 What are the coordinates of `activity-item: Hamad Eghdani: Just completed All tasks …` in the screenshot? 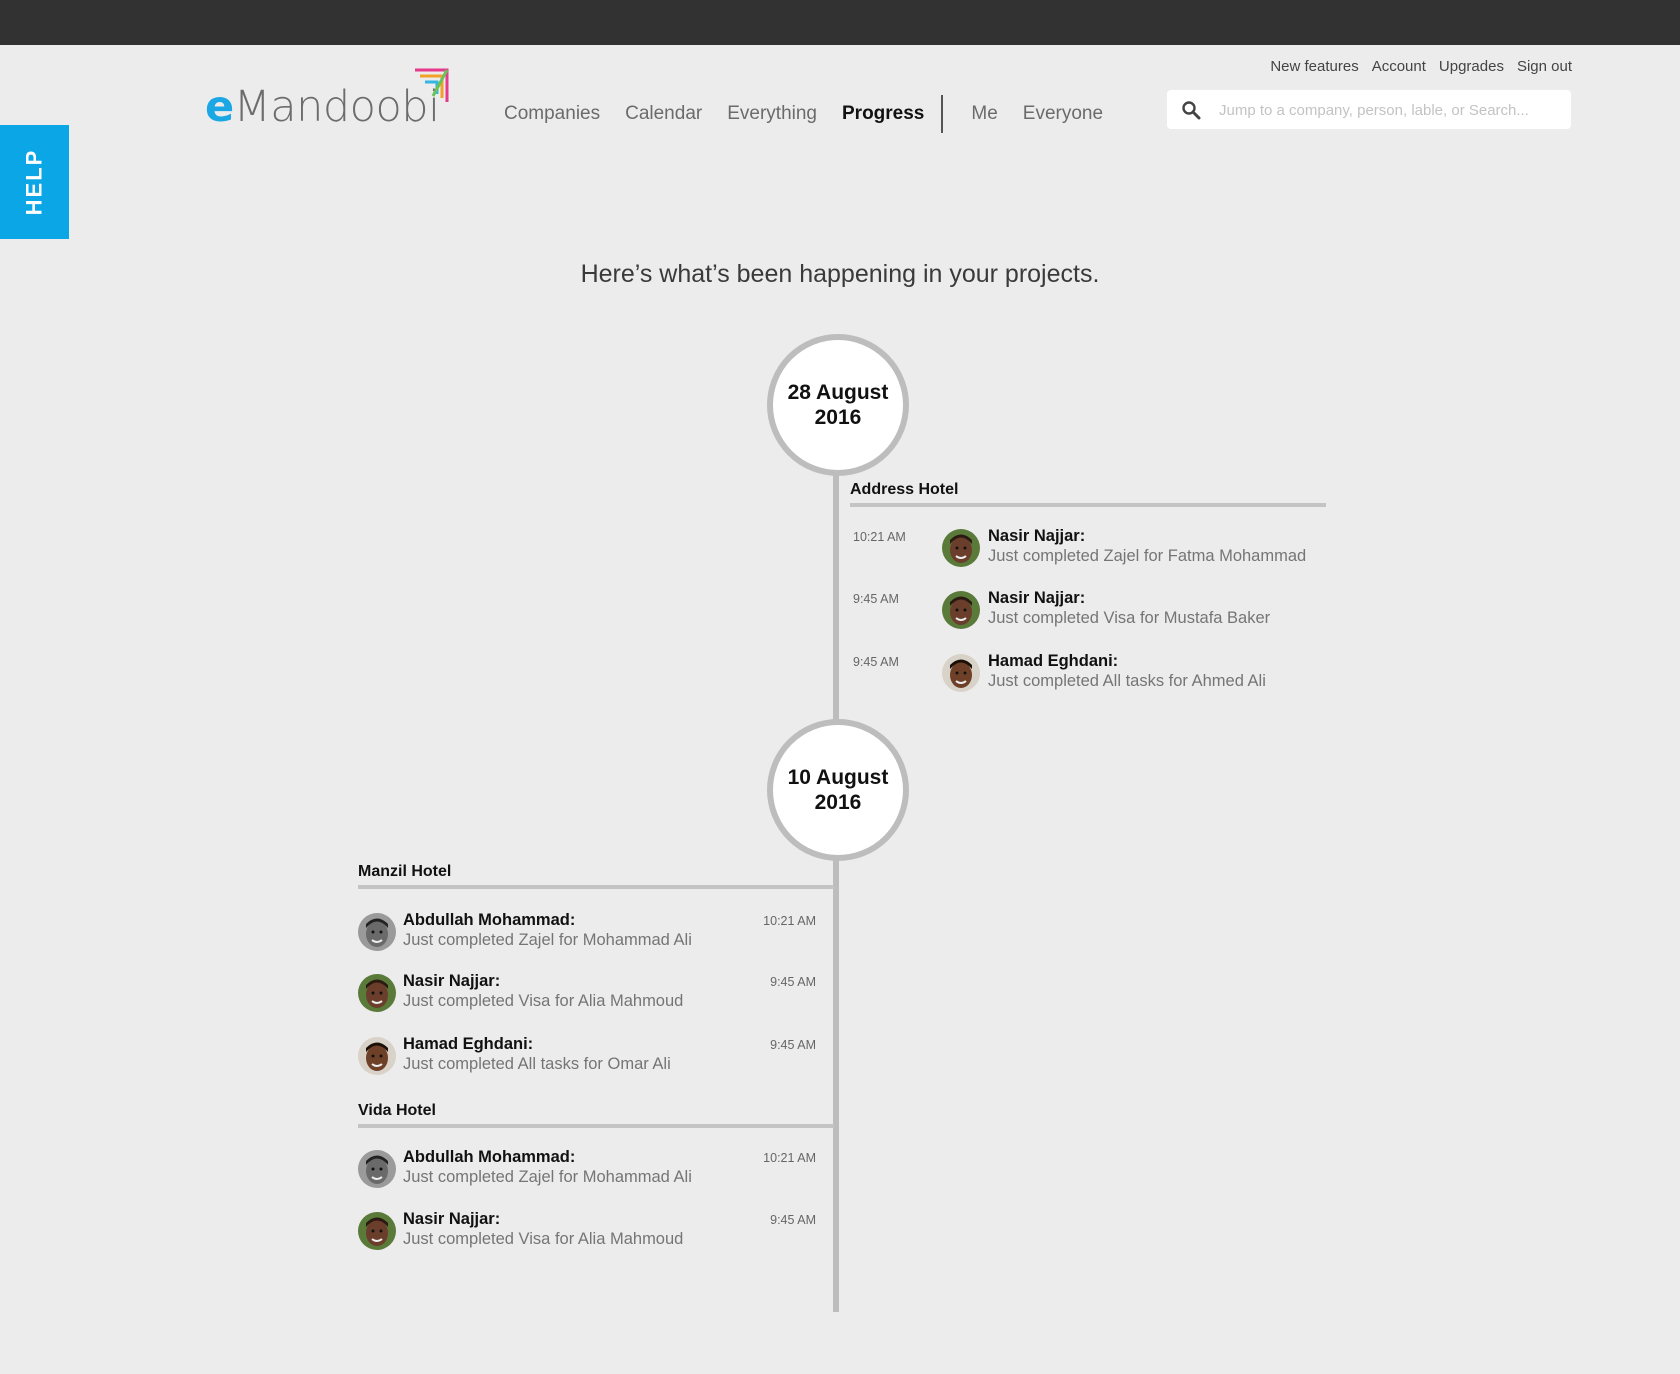 It's located at (596, 1058).